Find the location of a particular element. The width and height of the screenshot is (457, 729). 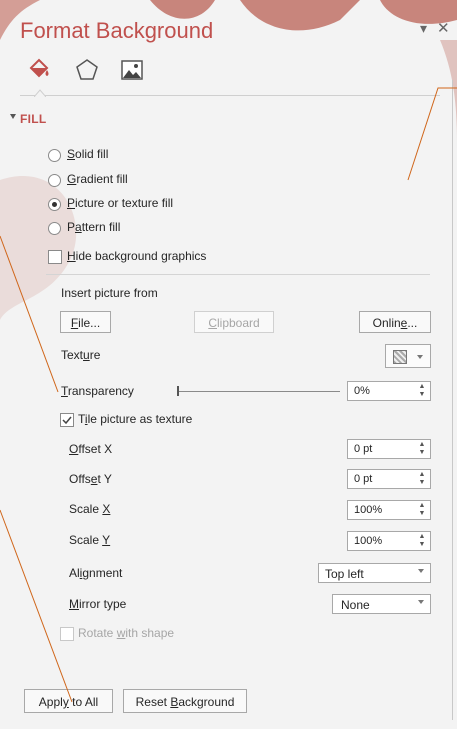

annotation-line-top-right is located at coordinates (432, 134).